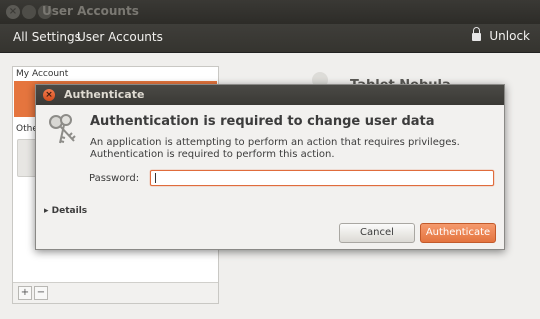  What do you see at coordinates (25, 293) in the screenshot?
I see `add-icon: +` at bounding box center [25, 293].